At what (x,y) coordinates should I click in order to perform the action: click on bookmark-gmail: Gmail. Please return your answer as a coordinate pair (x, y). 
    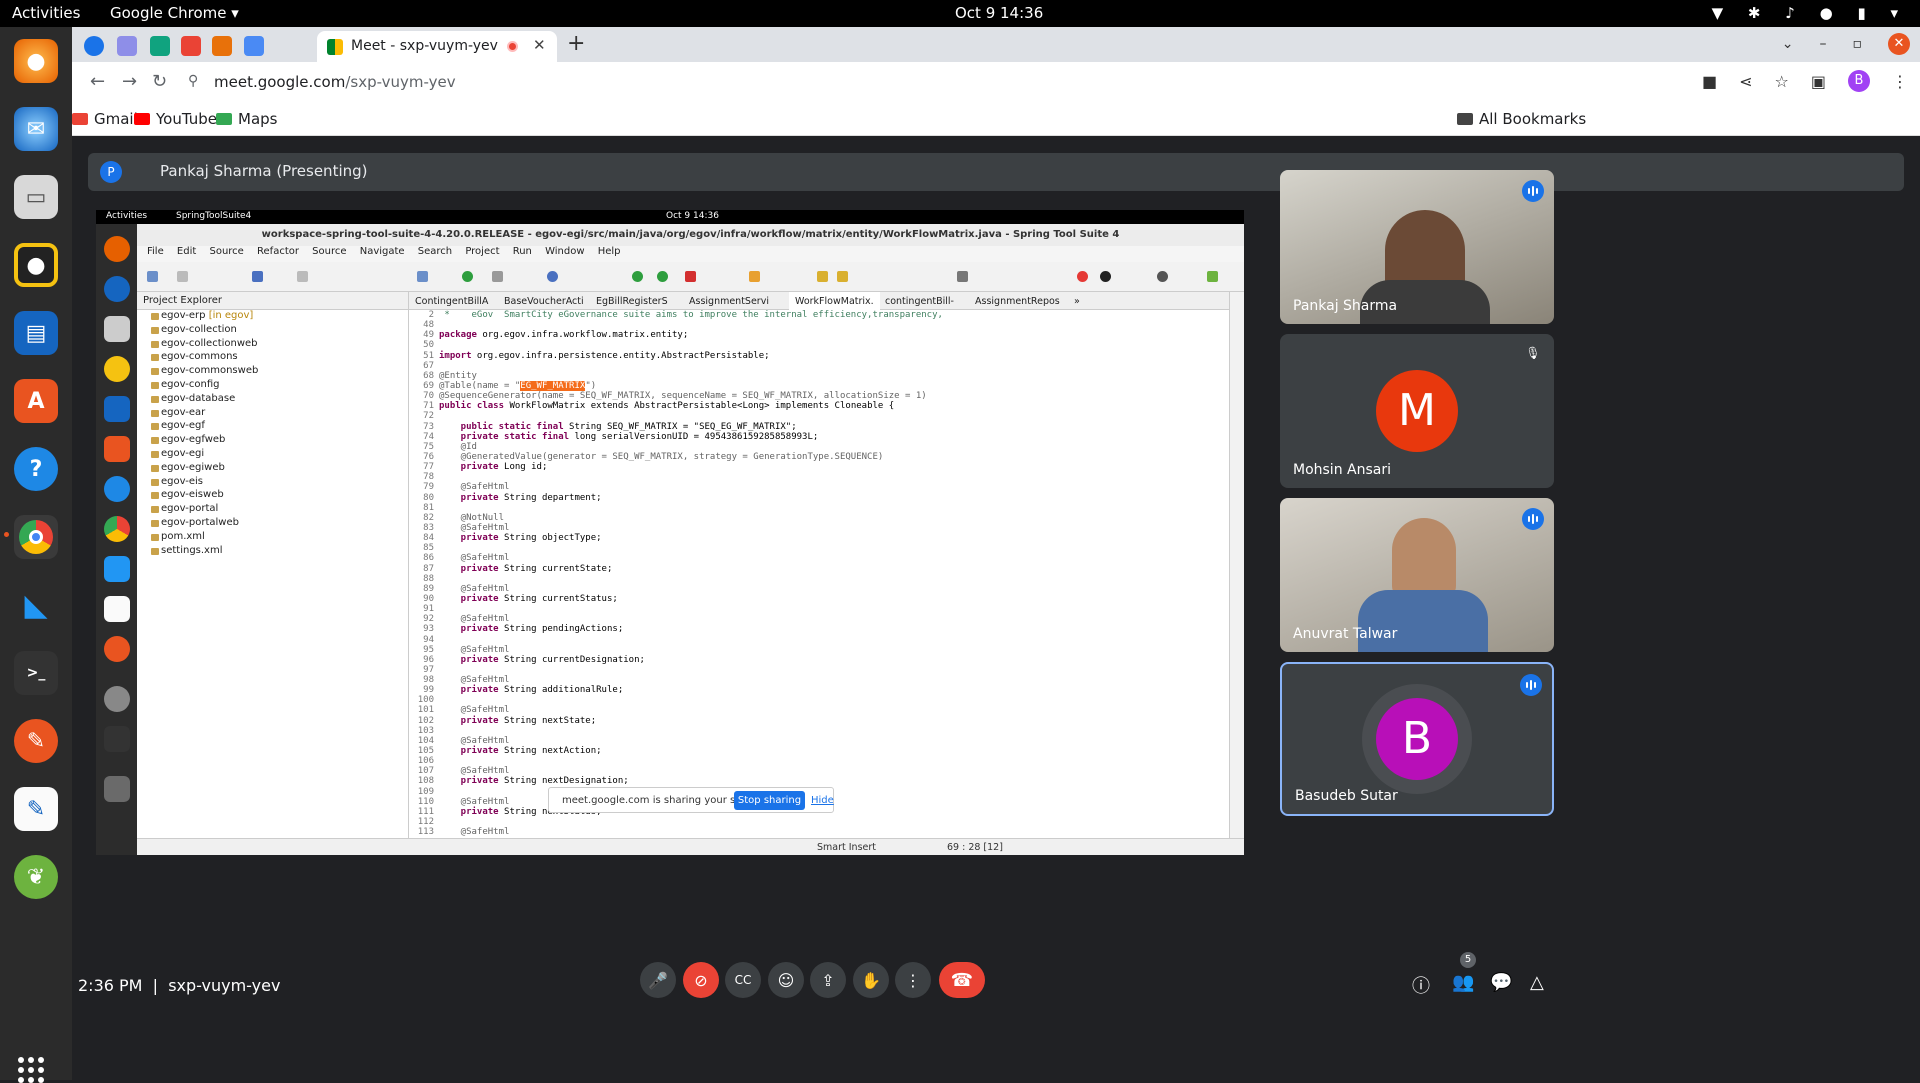
    Looking at the image, I should click on (105, 119).